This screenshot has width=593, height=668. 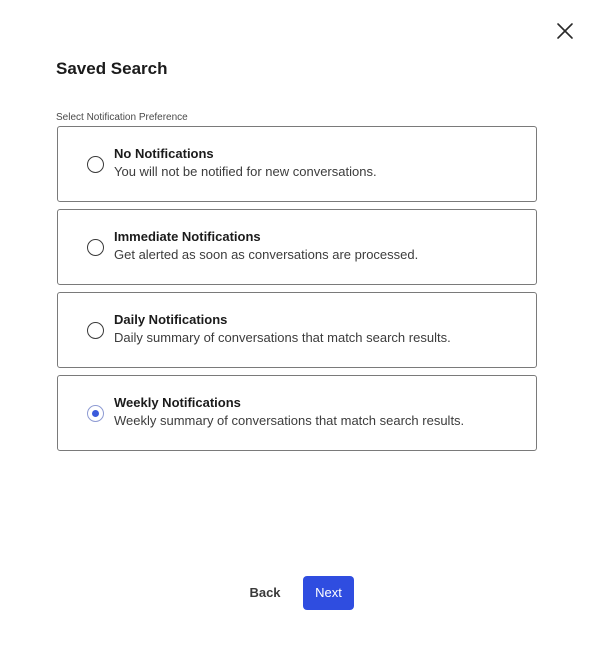 What do you see at coordinates (122, 117) in the screenshot?
I see `notification-preference-label: Select Notification Preference` at bounding box center [122, 117].